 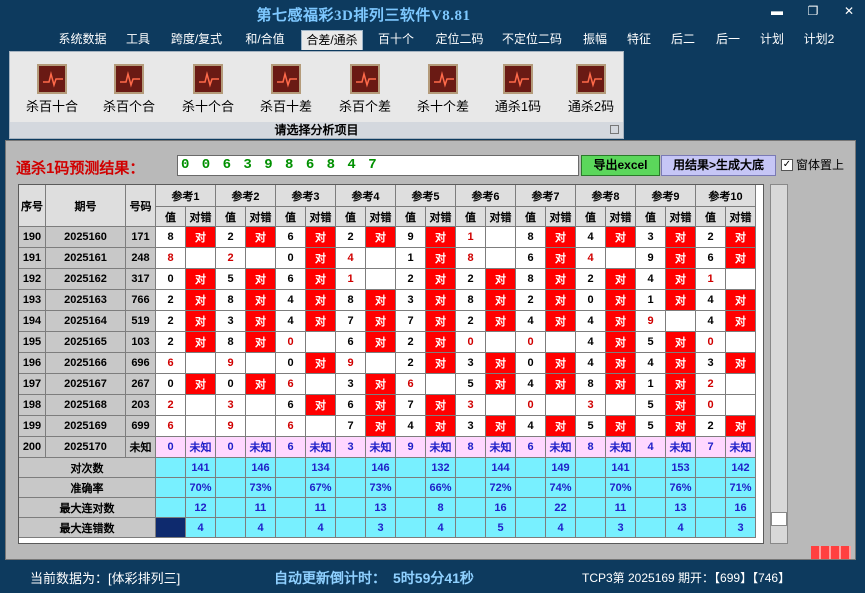 What do you see at coordinates (595, 40) in the screenshot?
I see `menu-item-9: 振幅` at bounding box center [595, 40].